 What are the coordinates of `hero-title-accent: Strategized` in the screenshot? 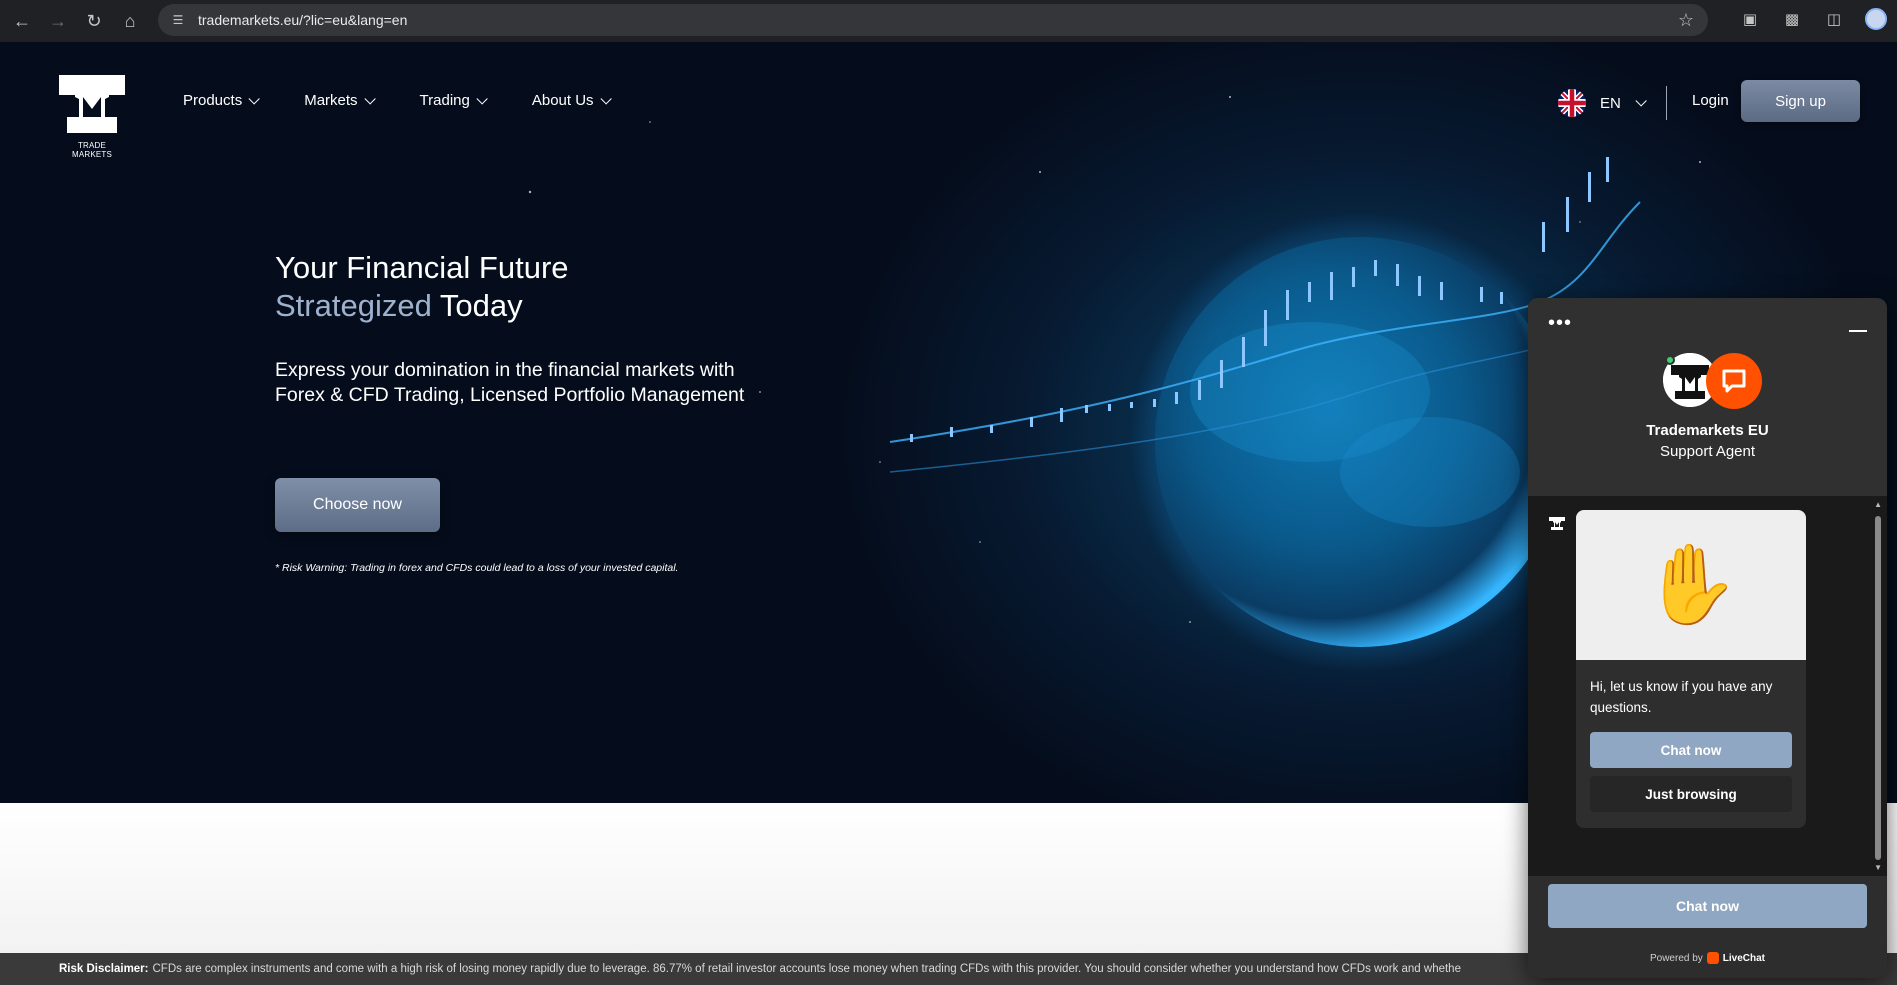 It's located at (353, 305).